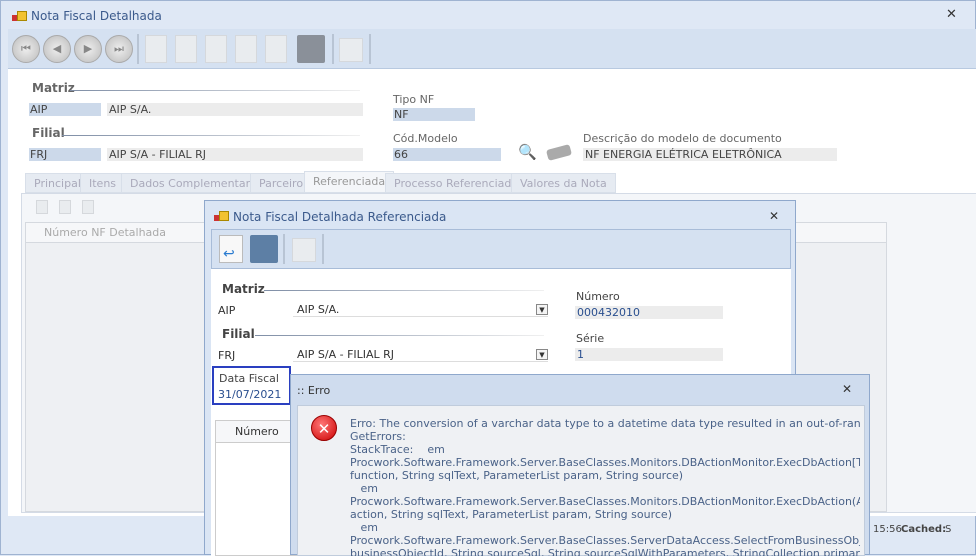 This screenshot has height=556, width=976. I want to click on descricao-modelo-field: NF ENERGIA ELÉTRICA ELETRÔNICA, so click(710, 154).